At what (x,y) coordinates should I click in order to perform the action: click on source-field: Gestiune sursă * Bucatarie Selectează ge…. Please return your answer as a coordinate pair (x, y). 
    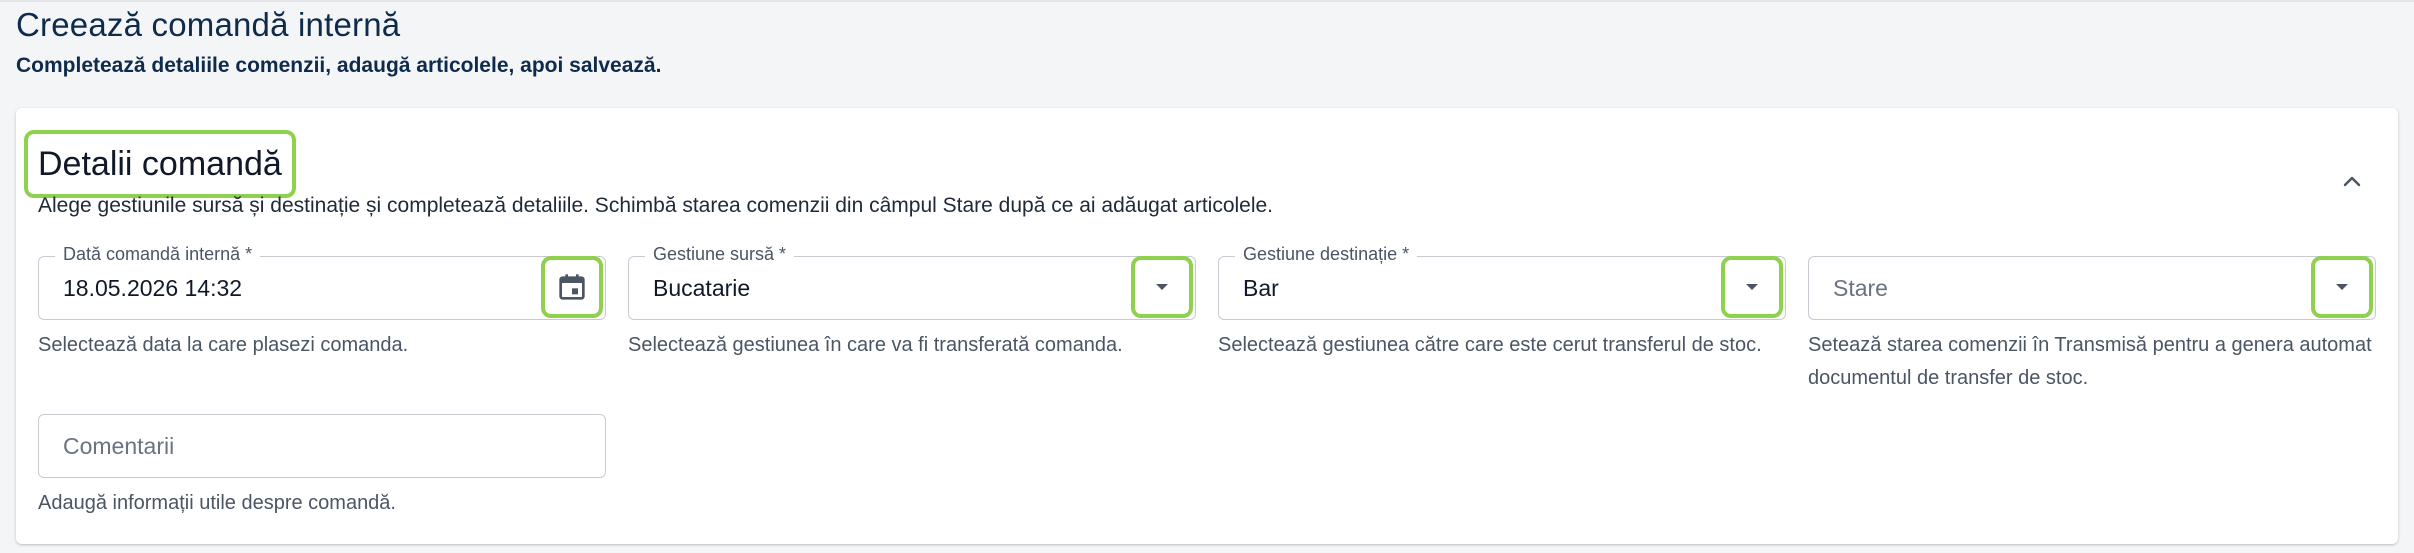
    Looking at the image, I should click on (912, 303).